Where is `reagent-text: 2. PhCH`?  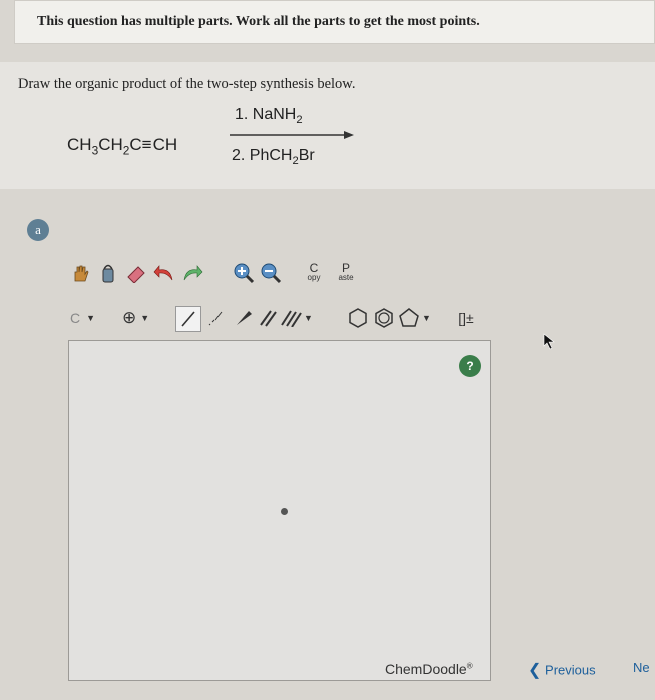 reagent-text: 2. PhCH is located at coordinates (262, 155).